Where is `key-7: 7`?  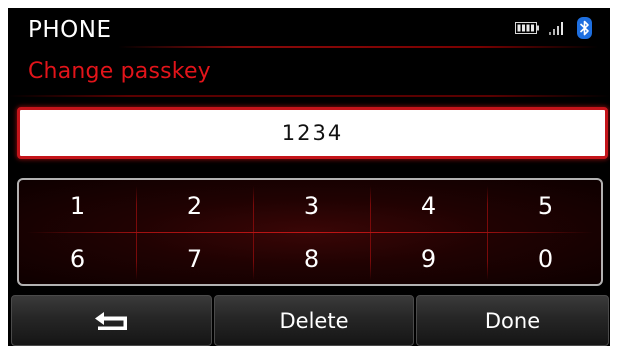 key-7: 7 is located at coordinates (194, 258).